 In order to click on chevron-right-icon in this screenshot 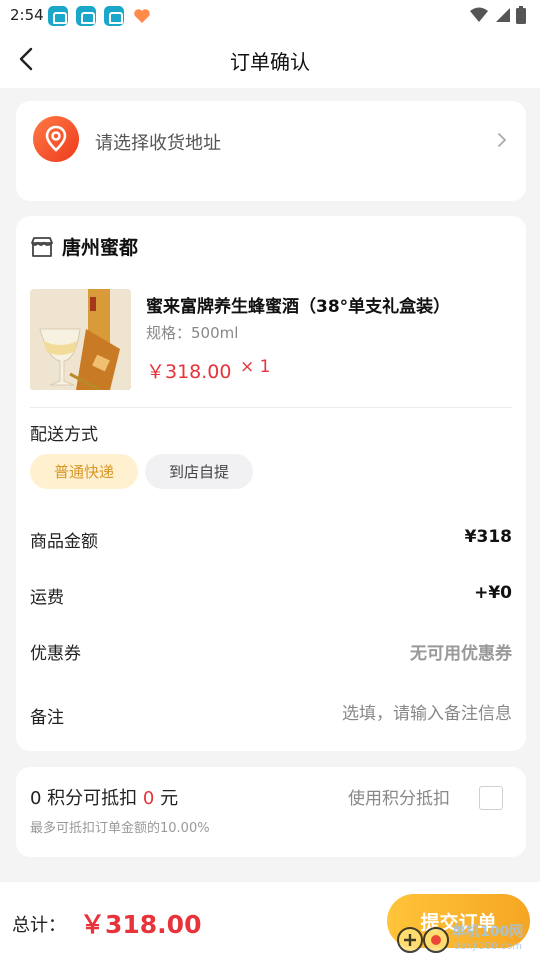, I will do `click(502, 140)`.